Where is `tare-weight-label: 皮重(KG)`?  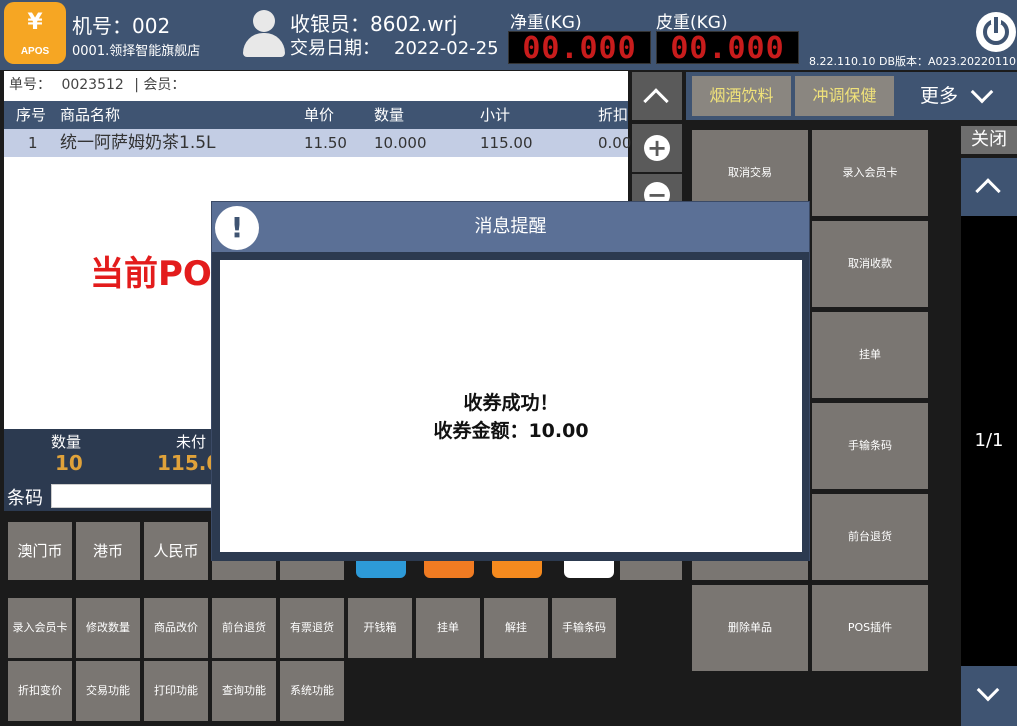
tare-weight-label: 皮重(KG) is located at coordinates (692, 23).